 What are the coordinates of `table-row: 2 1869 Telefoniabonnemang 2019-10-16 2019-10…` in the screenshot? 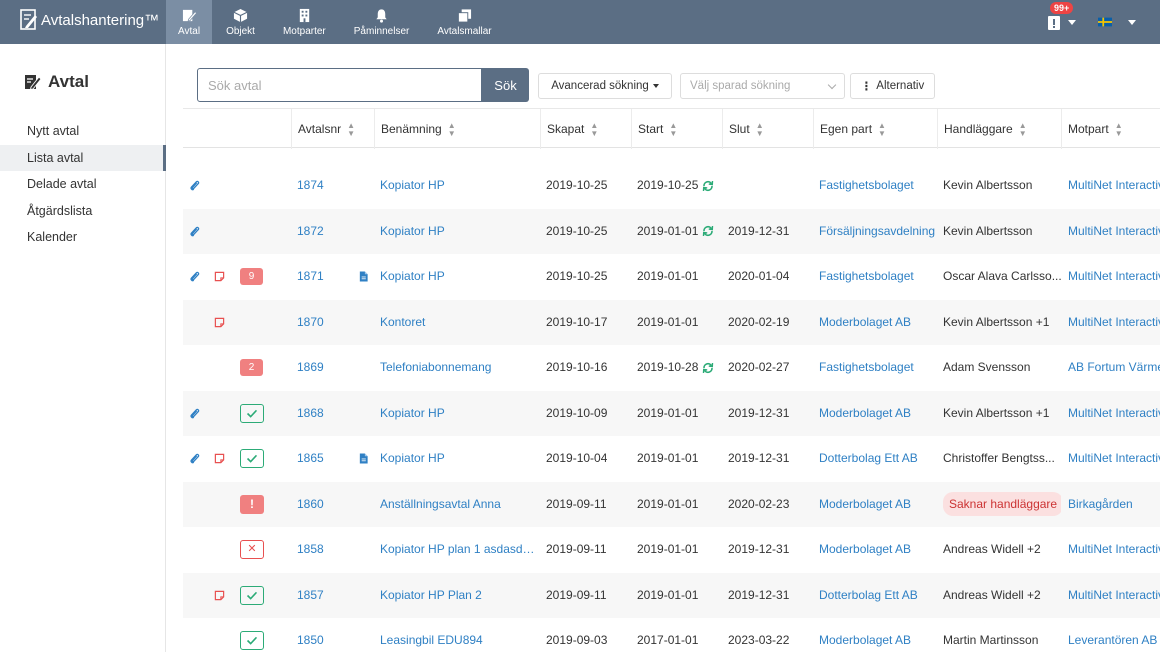 It's located at (671, 368).